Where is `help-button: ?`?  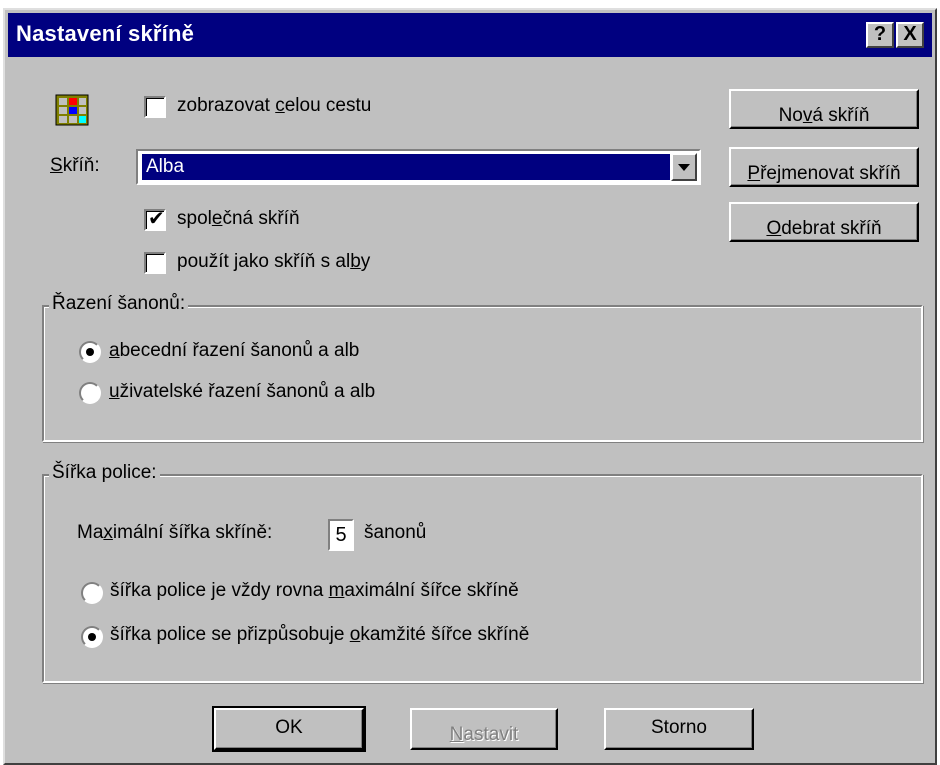 help-button: ? is located at coordinates (880, 35).